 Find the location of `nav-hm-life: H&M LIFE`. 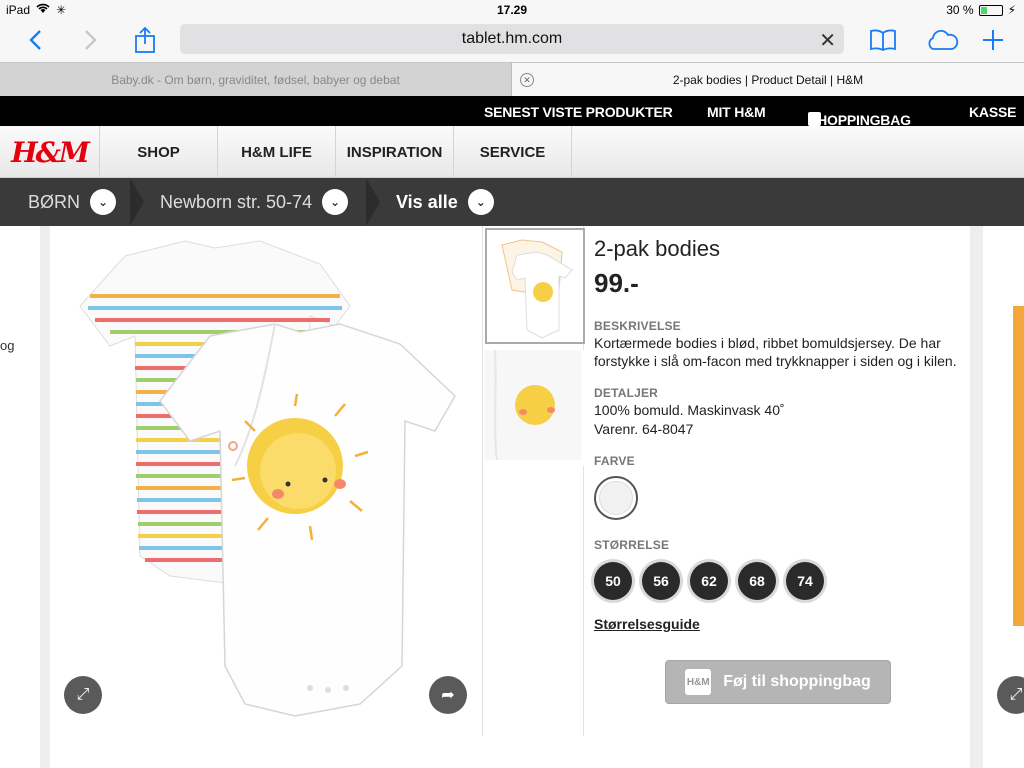

nav-hm-life: H&M LIFE is located at coordinates (277, 152).